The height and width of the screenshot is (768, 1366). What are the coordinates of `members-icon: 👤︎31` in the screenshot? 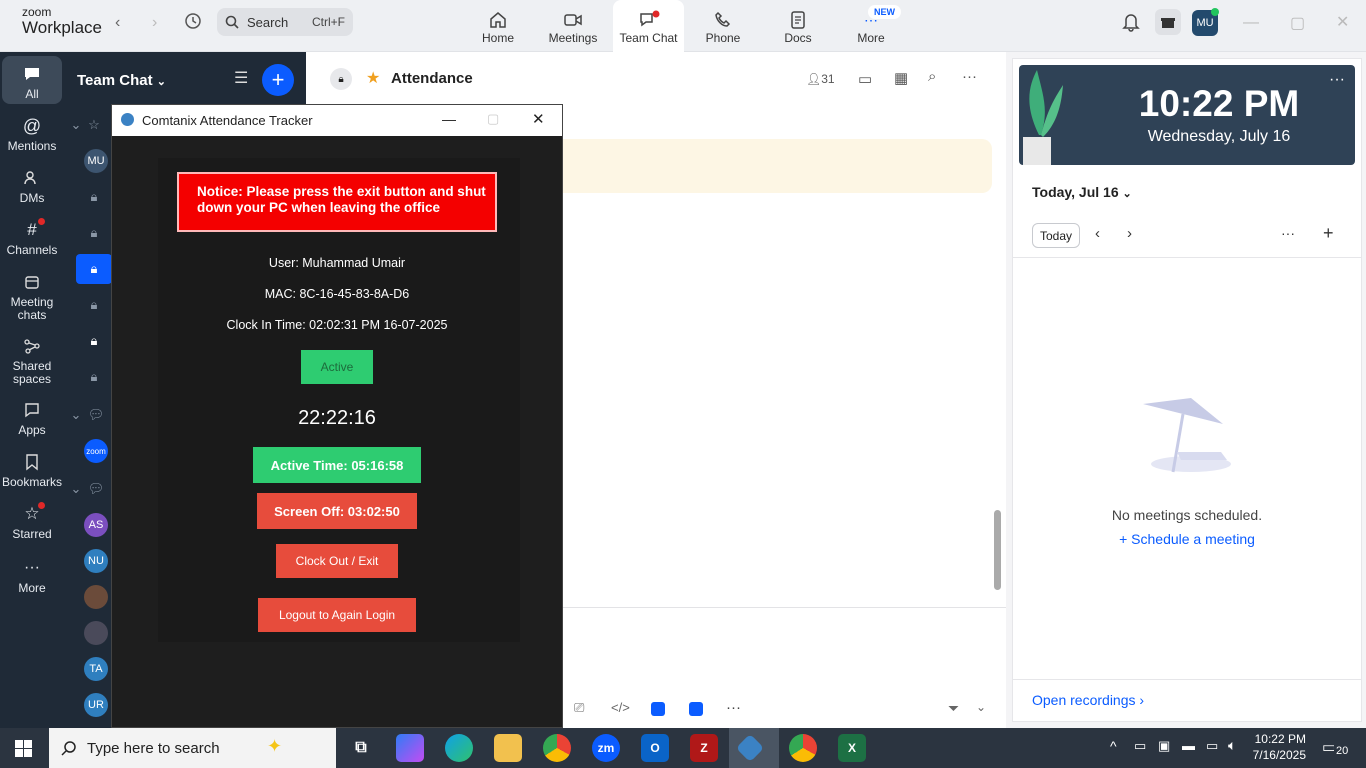 It's located at (820, 79).